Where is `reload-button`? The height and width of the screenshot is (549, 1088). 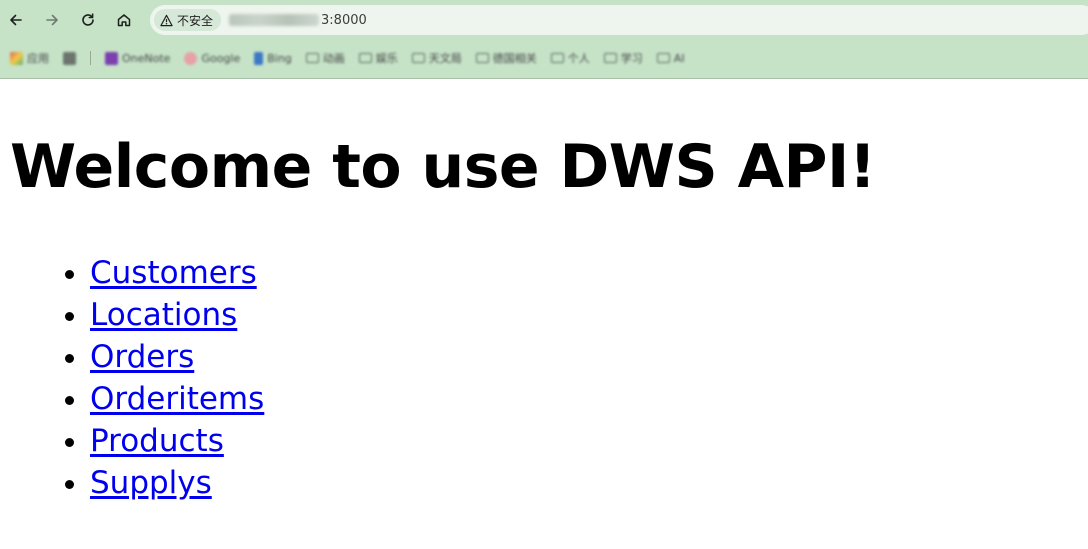 reload-button is located at coordinates (88, 20).